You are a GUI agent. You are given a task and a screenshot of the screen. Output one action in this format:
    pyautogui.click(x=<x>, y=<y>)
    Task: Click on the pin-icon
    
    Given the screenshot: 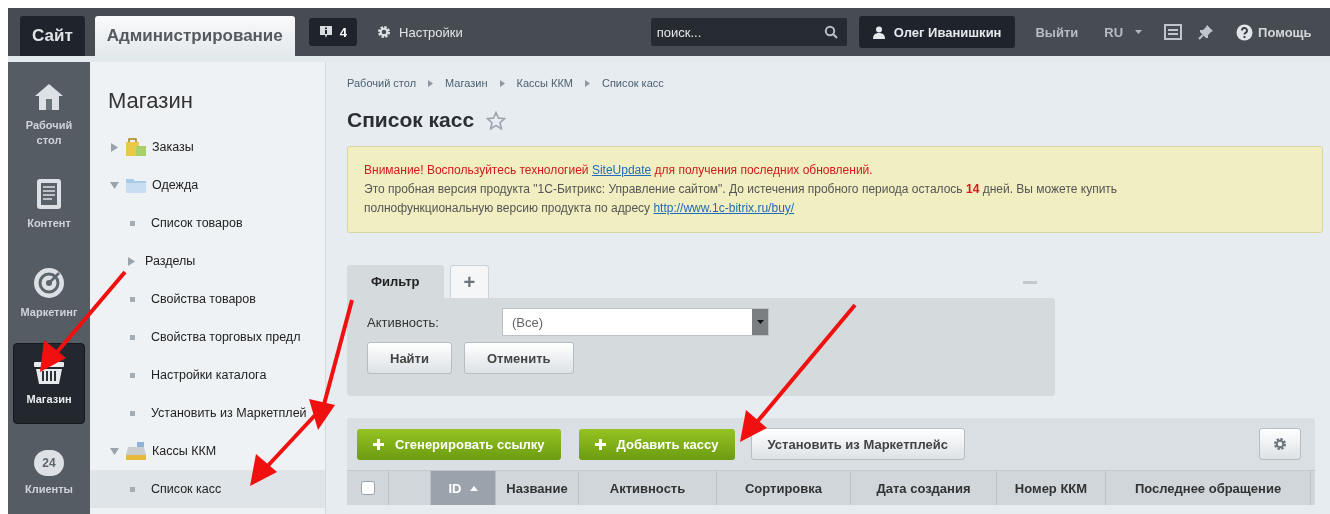 What is the action you would take?
    pyautogui.click(x=1206, y=32)
    